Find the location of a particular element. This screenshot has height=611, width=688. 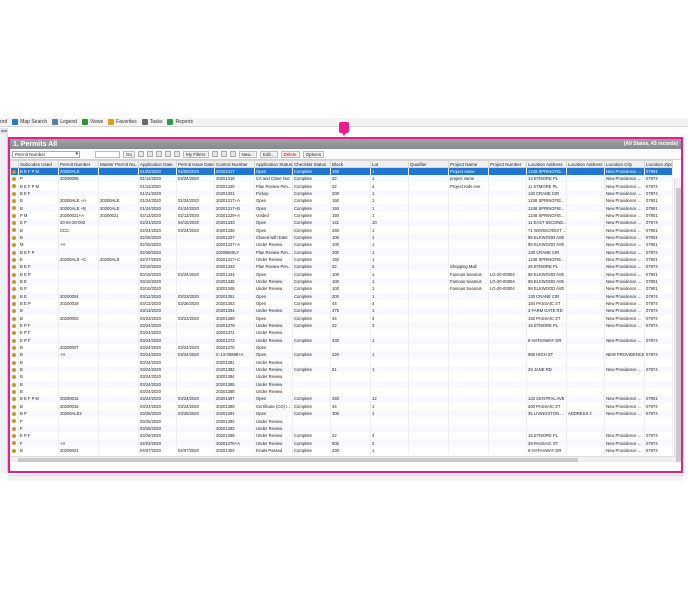

table-cell: 4 is located at coordinates (389, 186).